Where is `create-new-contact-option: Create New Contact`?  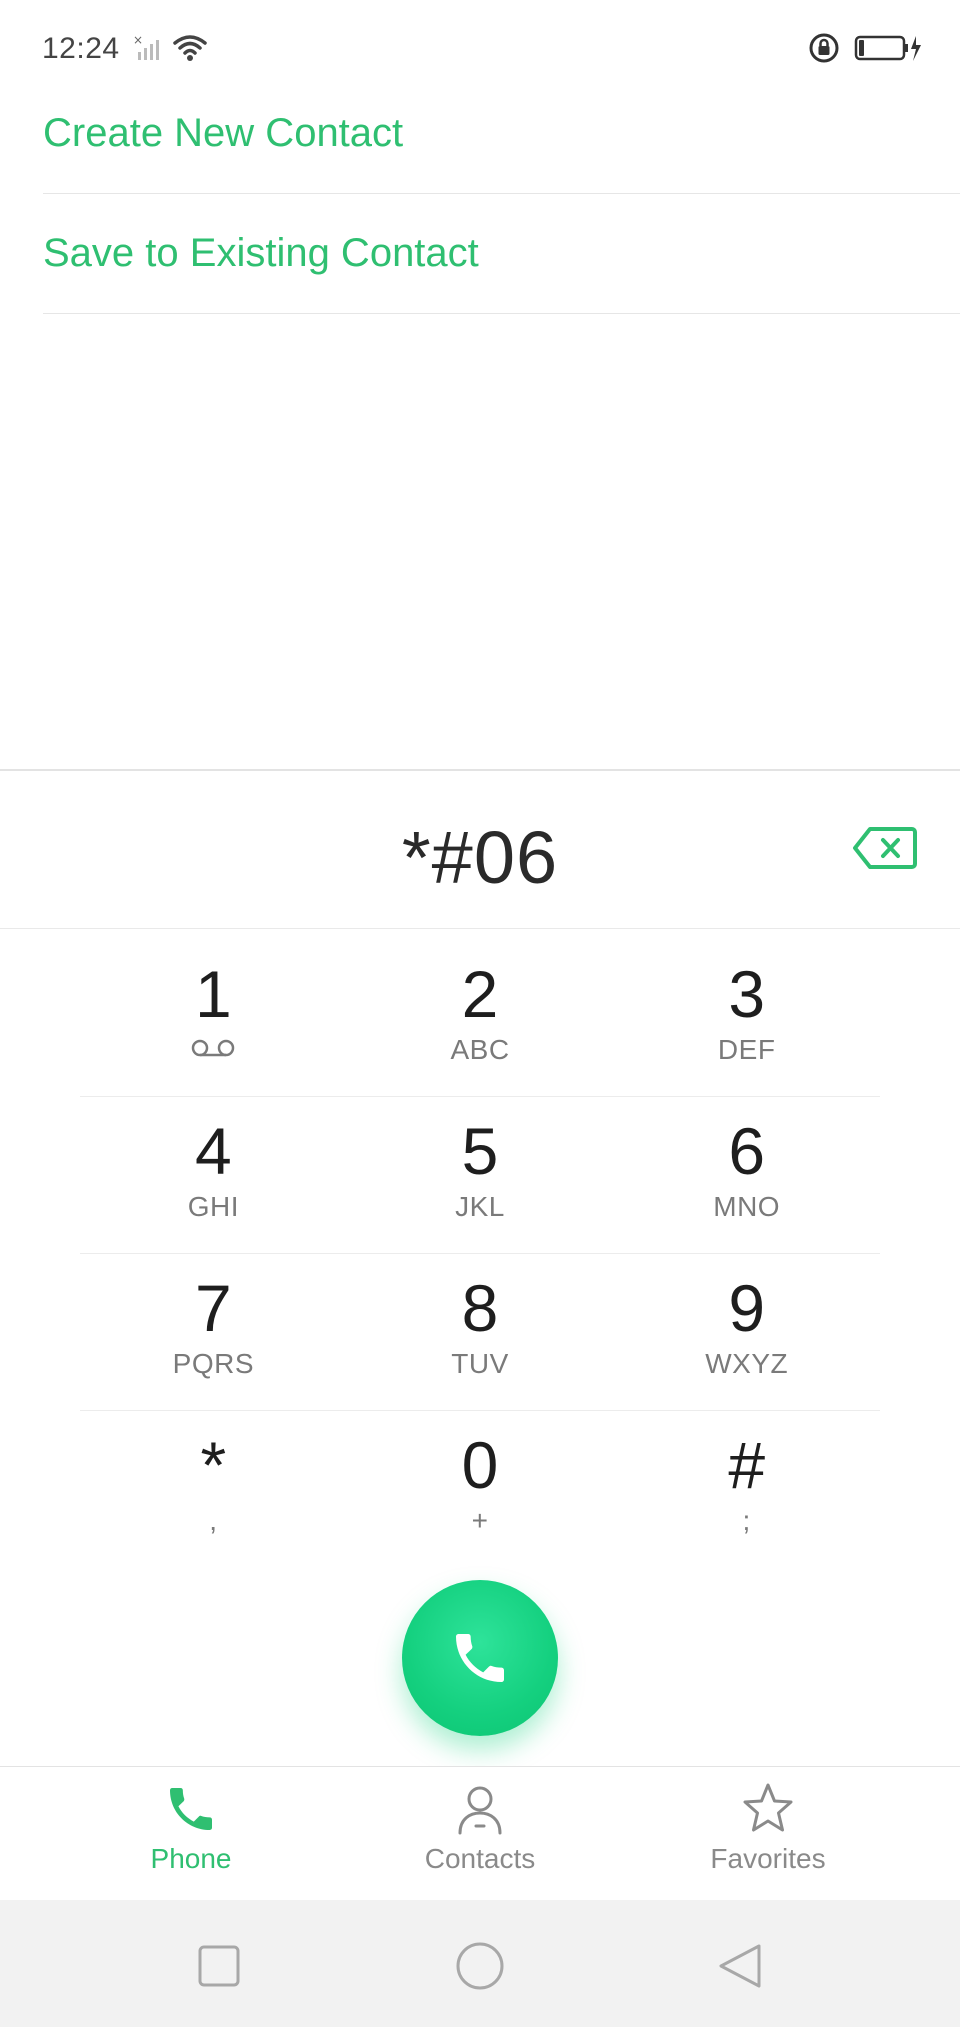 create-new-contact-option: Create New Contact is located at coordinates (501, 134).